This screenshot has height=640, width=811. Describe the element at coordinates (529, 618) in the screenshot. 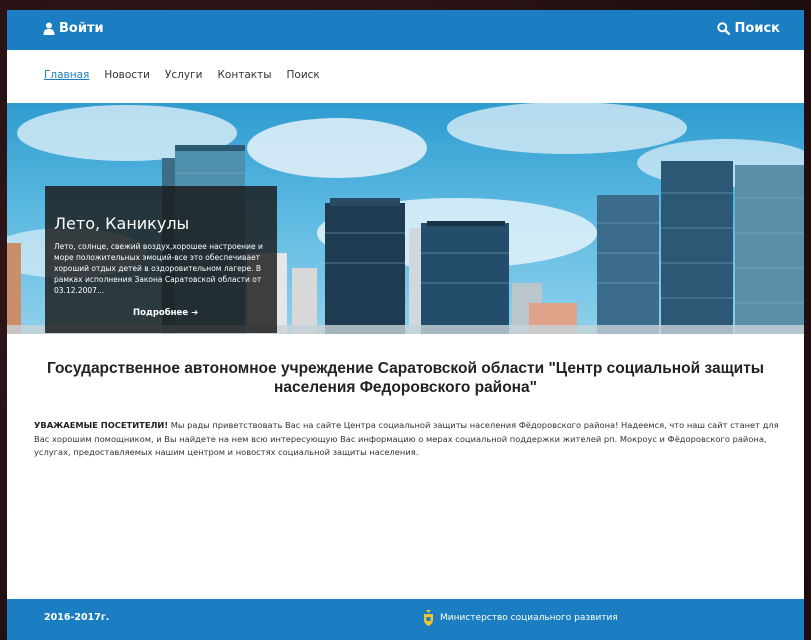

I see `ministry-label: Министерство социального развития` at that location.